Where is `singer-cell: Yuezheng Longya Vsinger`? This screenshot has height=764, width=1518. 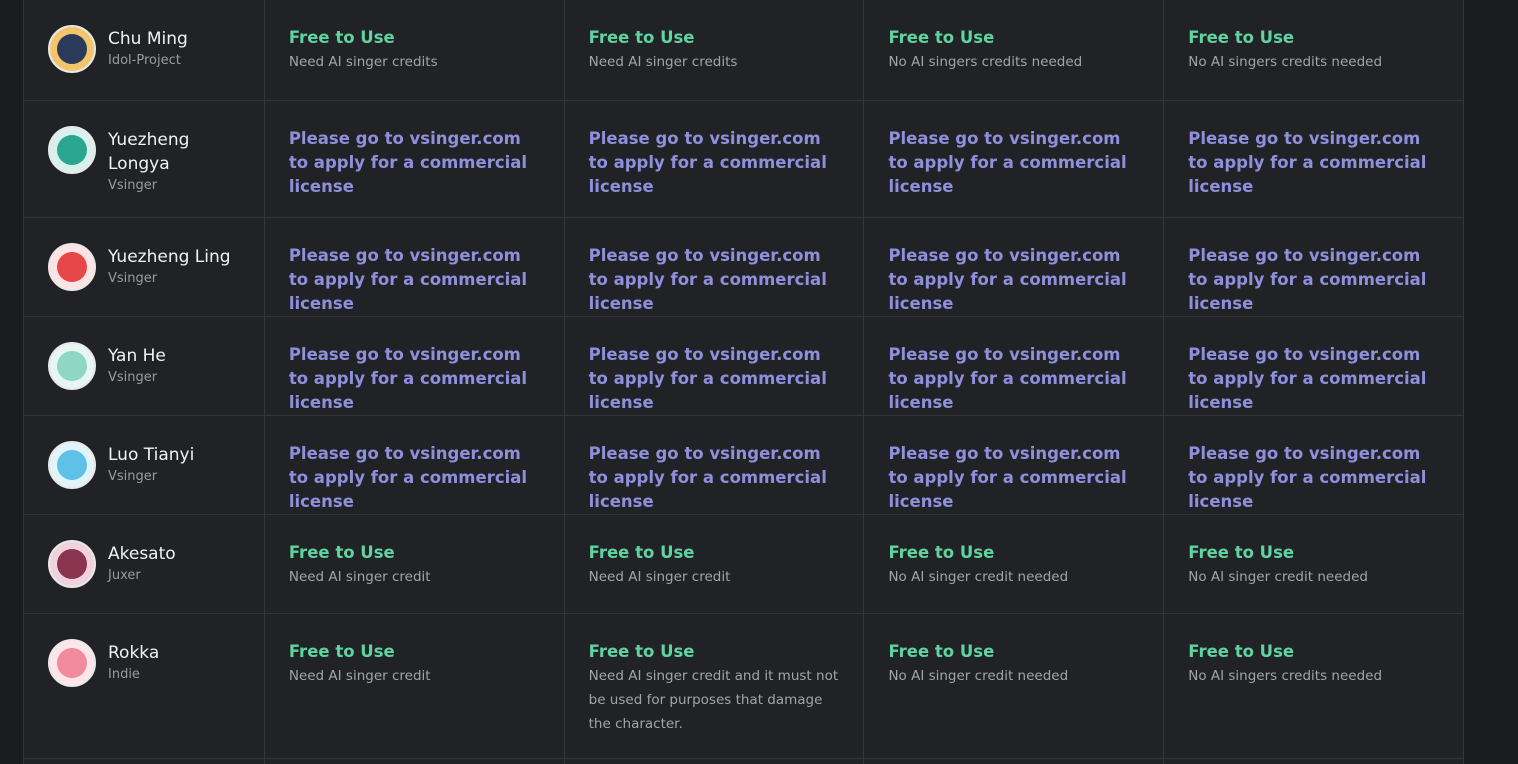 singer-cell: Yuezheng Longya Vsinger is located at coordinates (144, 159).